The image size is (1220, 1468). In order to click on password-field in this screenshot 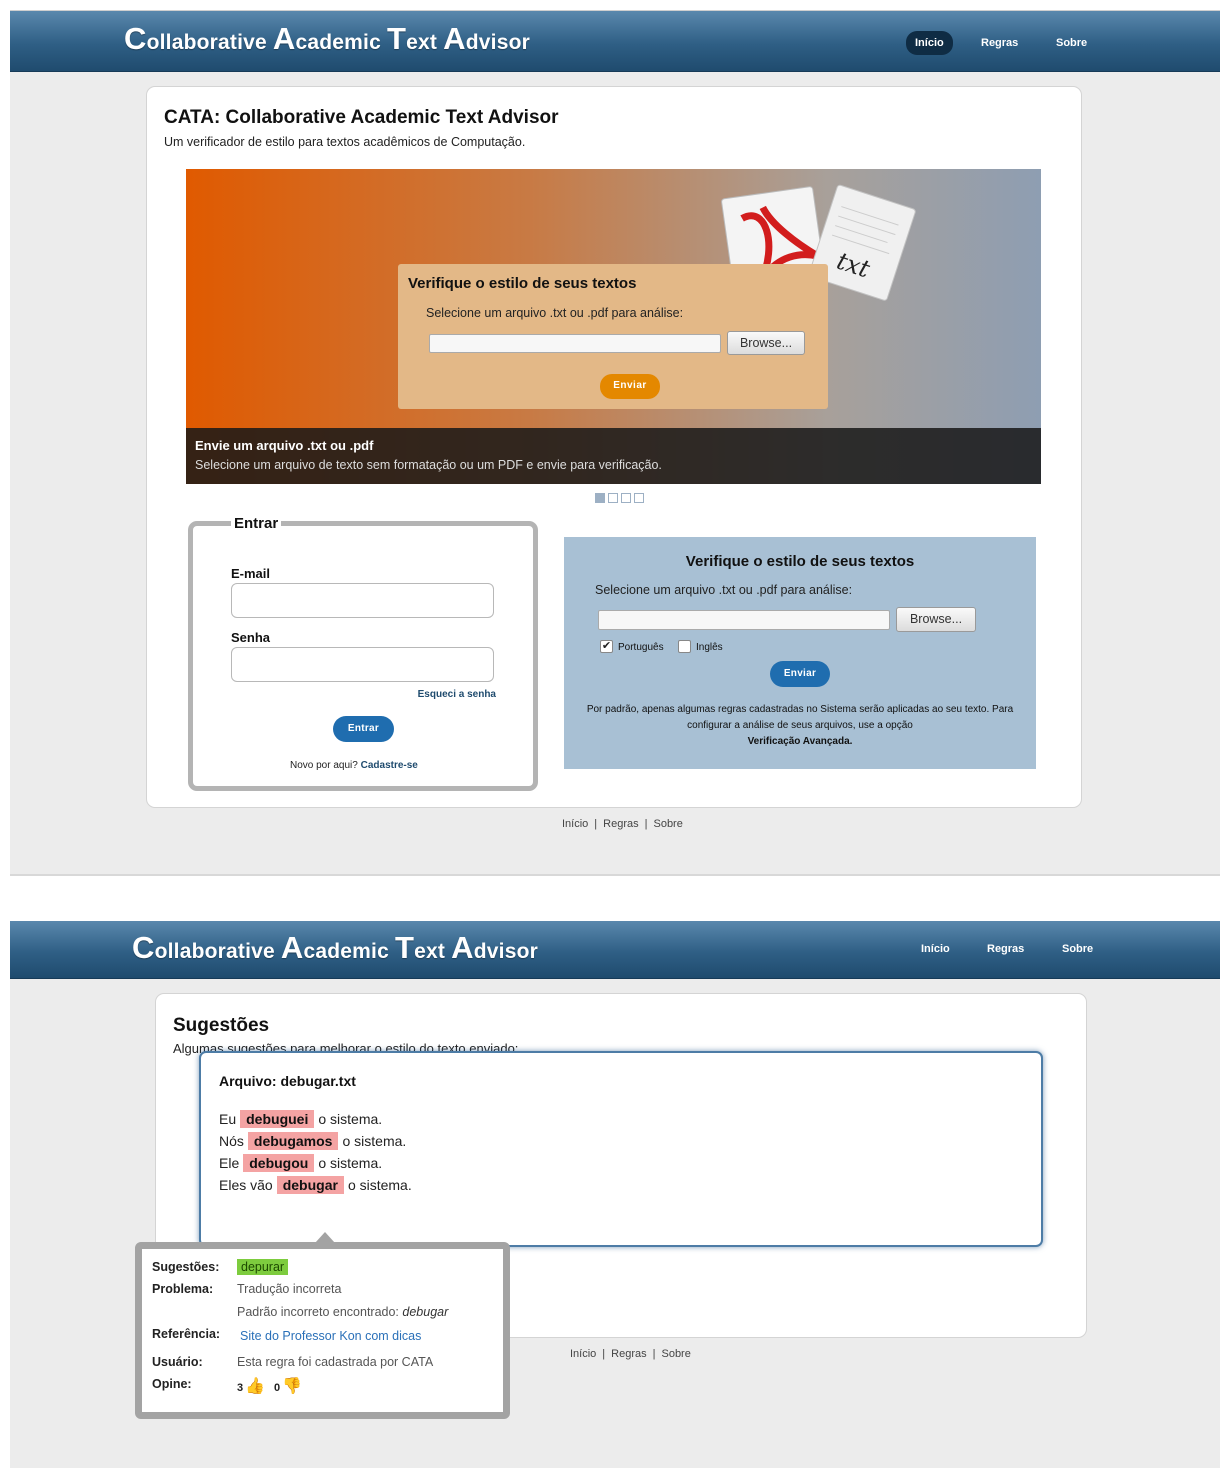, I will do `click(362, 664)`.